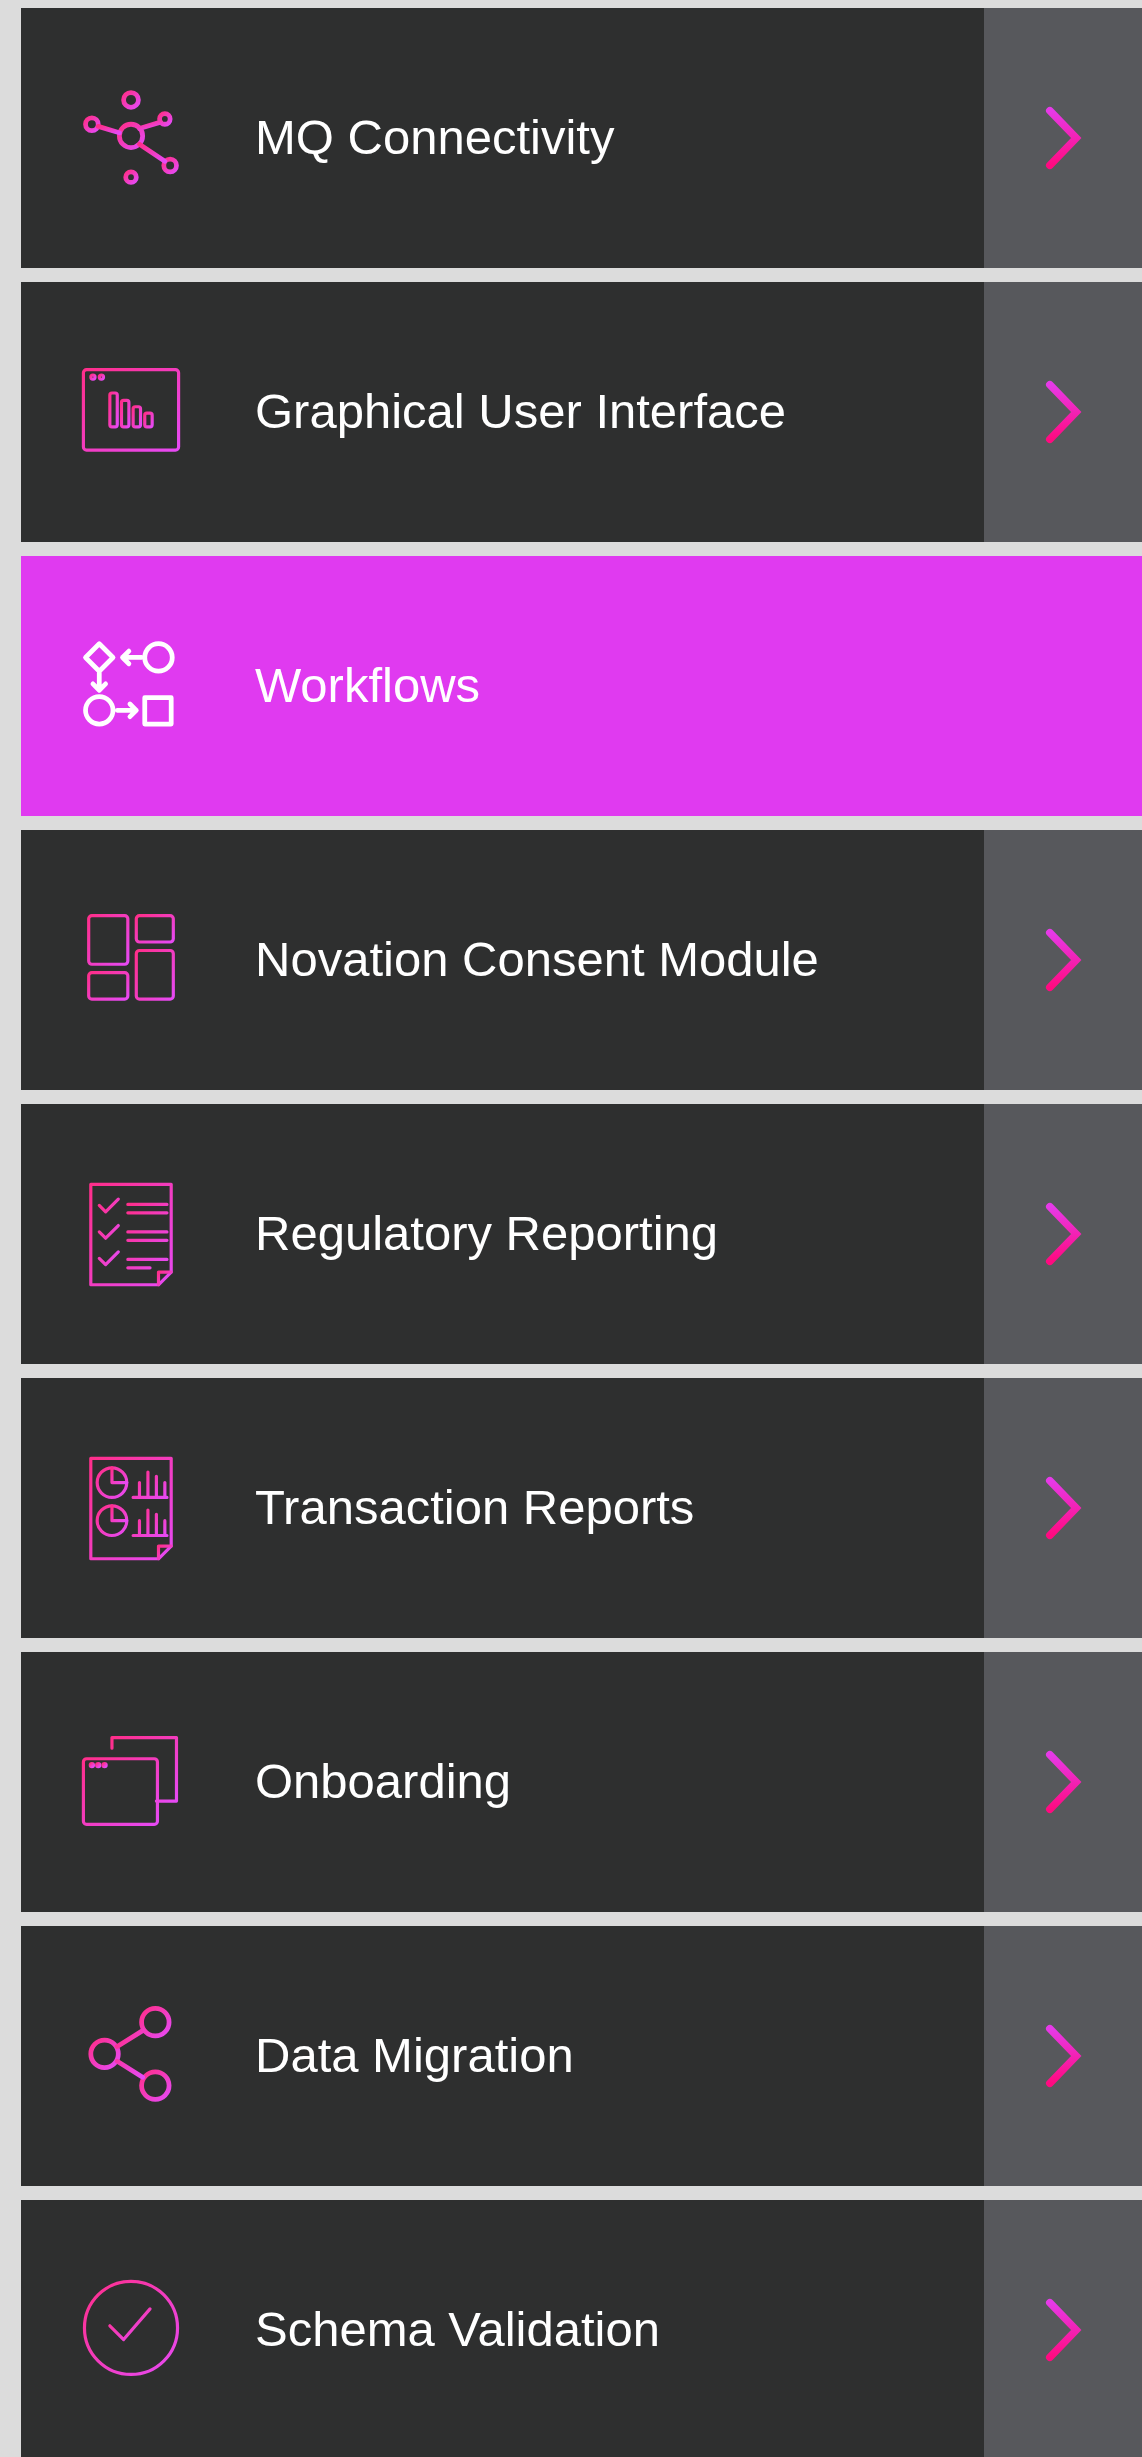 This screenshot has width=1142, height=2457. What do you see at coordinates (383, 1782) in the screenshot?
I see `menu-label: Onboarding` at bounding box center [383, 1782].